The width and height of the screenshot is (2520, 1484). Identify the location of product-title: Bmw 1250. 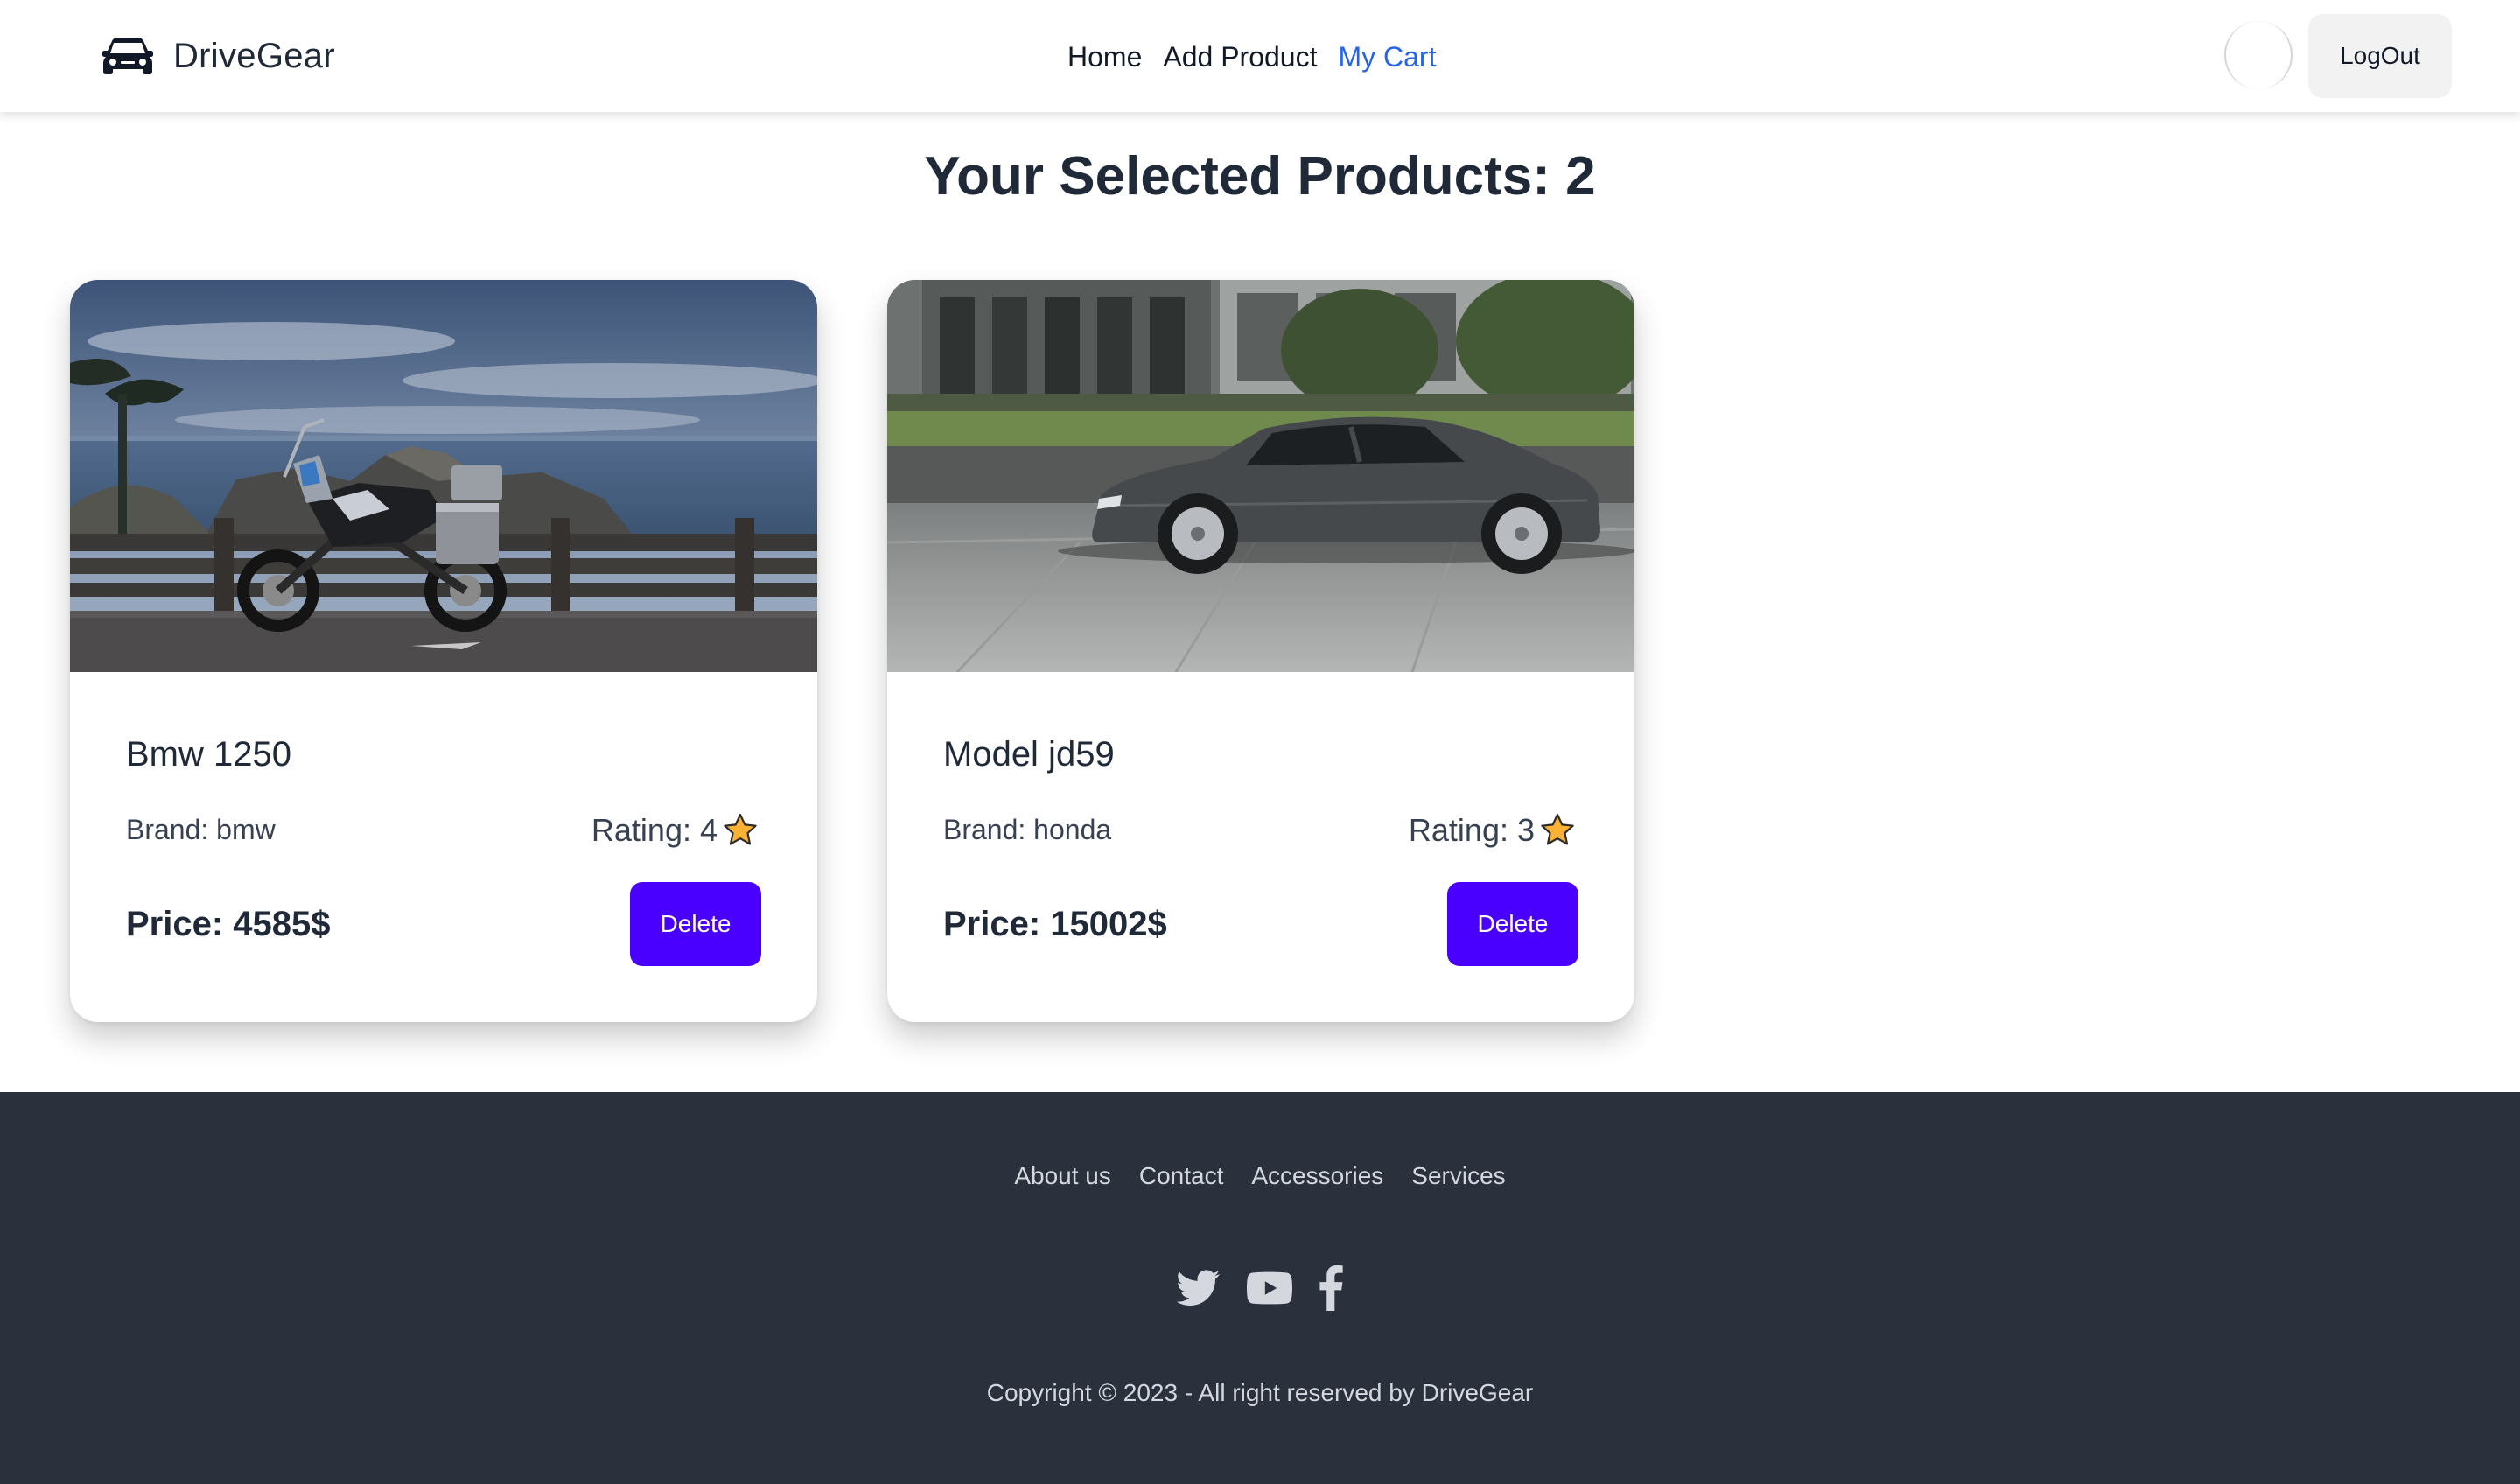
(208, 754).